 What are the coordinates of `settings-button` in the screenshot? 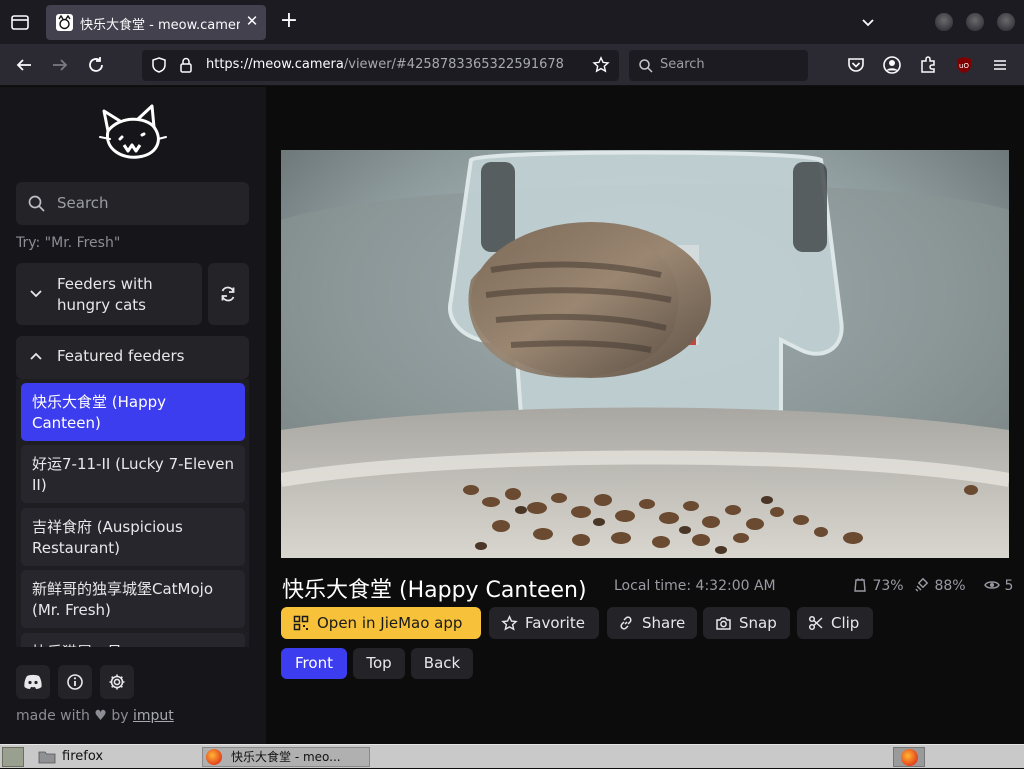 It's located at (117, 682).